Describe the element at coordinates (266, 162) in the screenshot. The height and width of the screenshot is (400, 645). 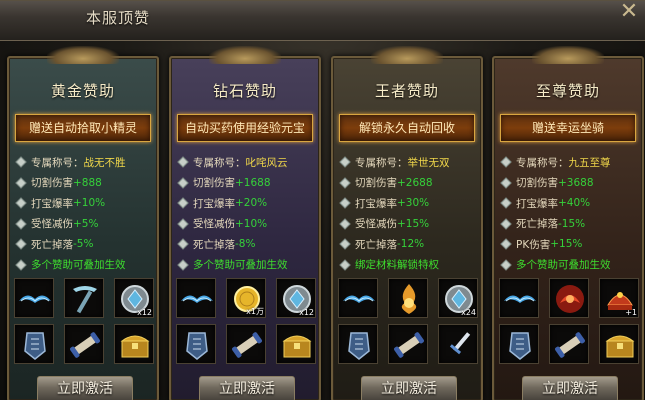
I see `stat-value: 叱咤风云` at that location.